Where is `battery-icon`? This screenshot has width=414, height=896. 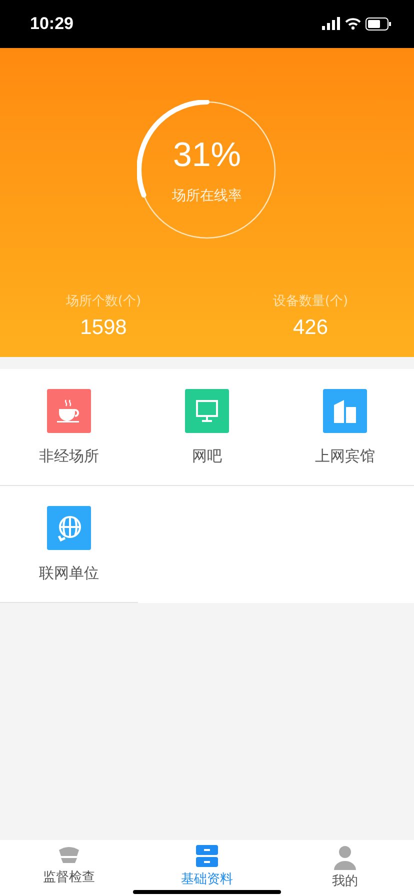
battery-icon is located at coordinates (378, 24).